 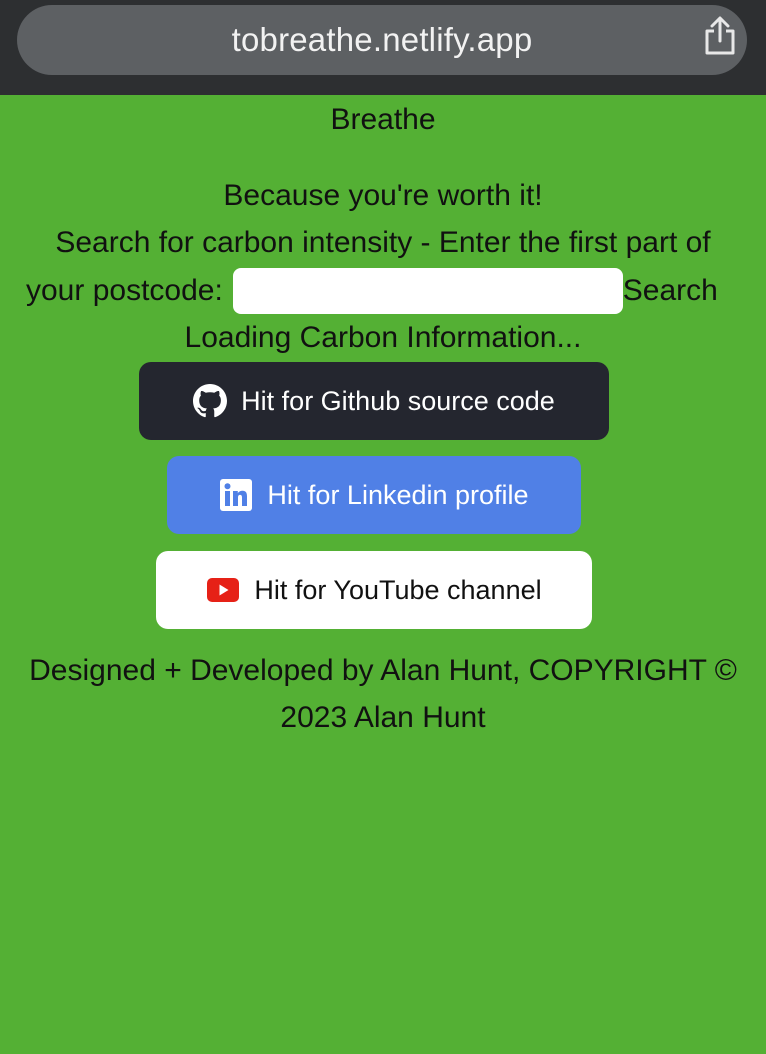 I want to click on footer-year: 2023 Alan Hunt, so click(x=383, y=717).